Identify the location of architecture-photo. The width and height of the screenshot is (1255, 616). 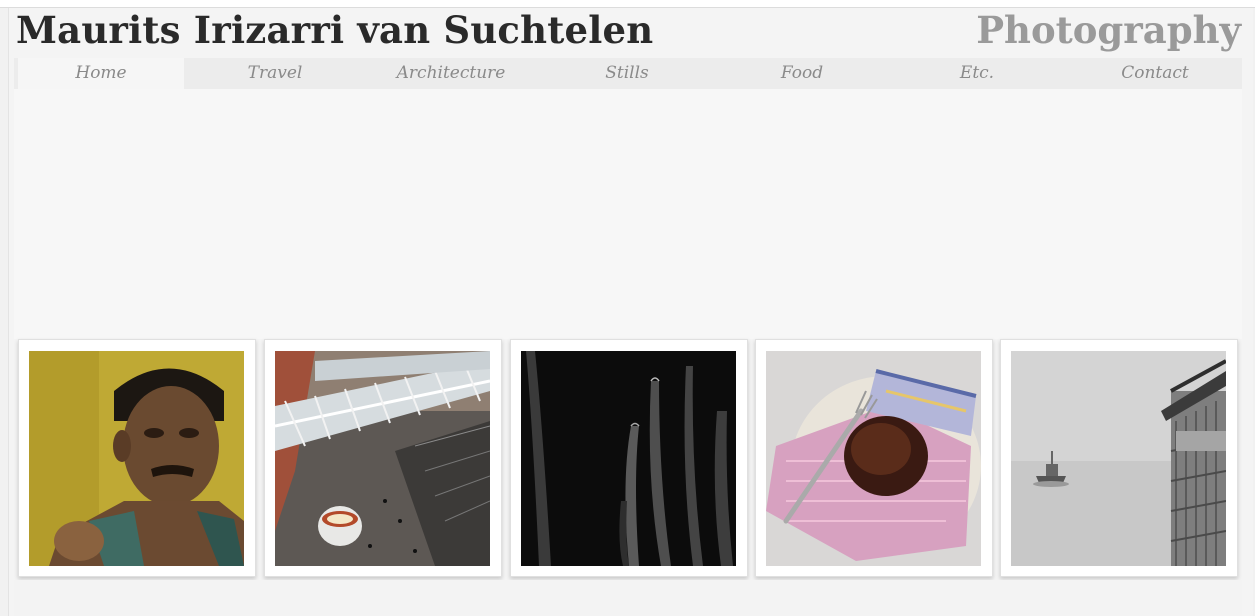
(382, 458).